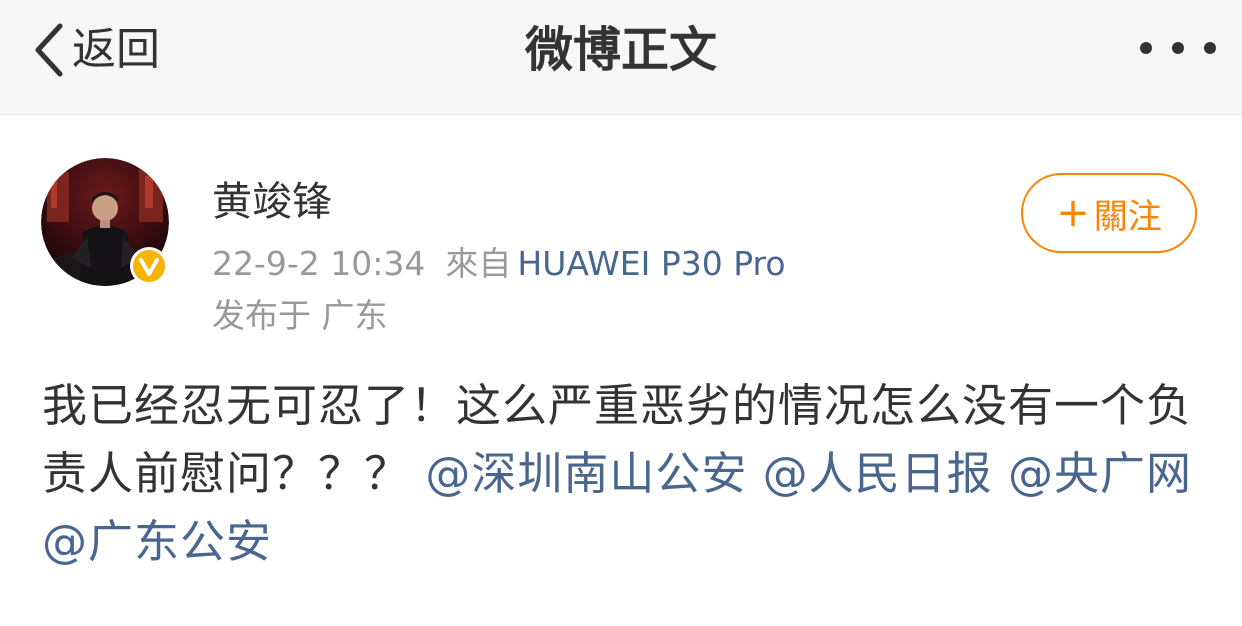 Image resolution: width=1242 pixels, height=626 pixels. Describe the element at coordinates (1127, 216) in the screenshot. I see `follow-label: 關注` at that location.